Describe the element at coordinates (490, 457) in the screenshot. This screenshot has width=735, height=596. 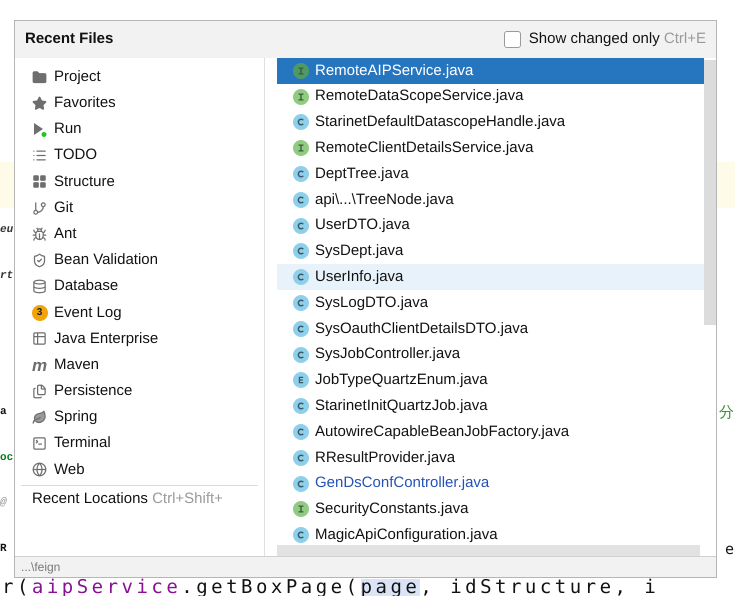
I see `file-item: RResultProvider.java` at that location.